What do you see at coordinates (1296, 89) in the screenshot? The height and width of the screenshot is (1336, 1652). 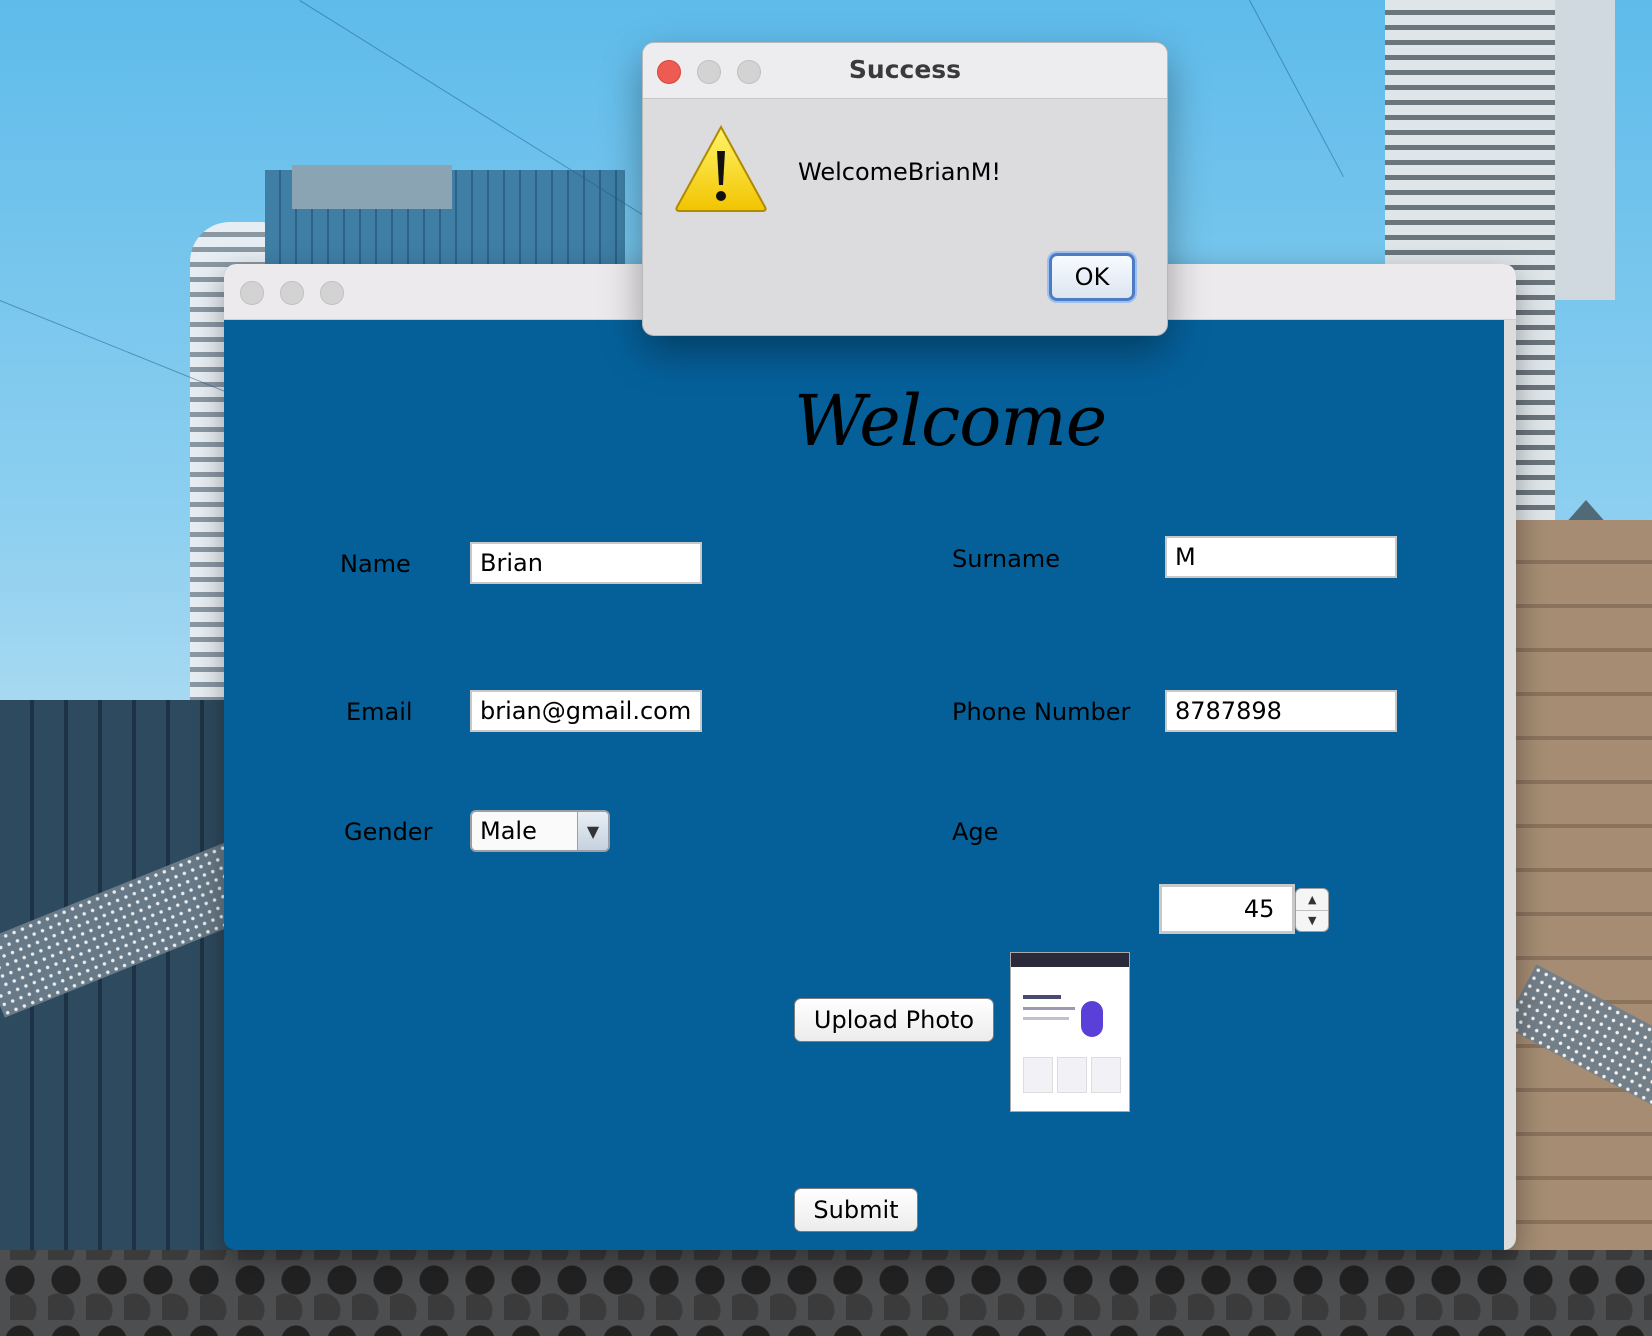 I see `background-wire` at bounding box center [1296, 89].